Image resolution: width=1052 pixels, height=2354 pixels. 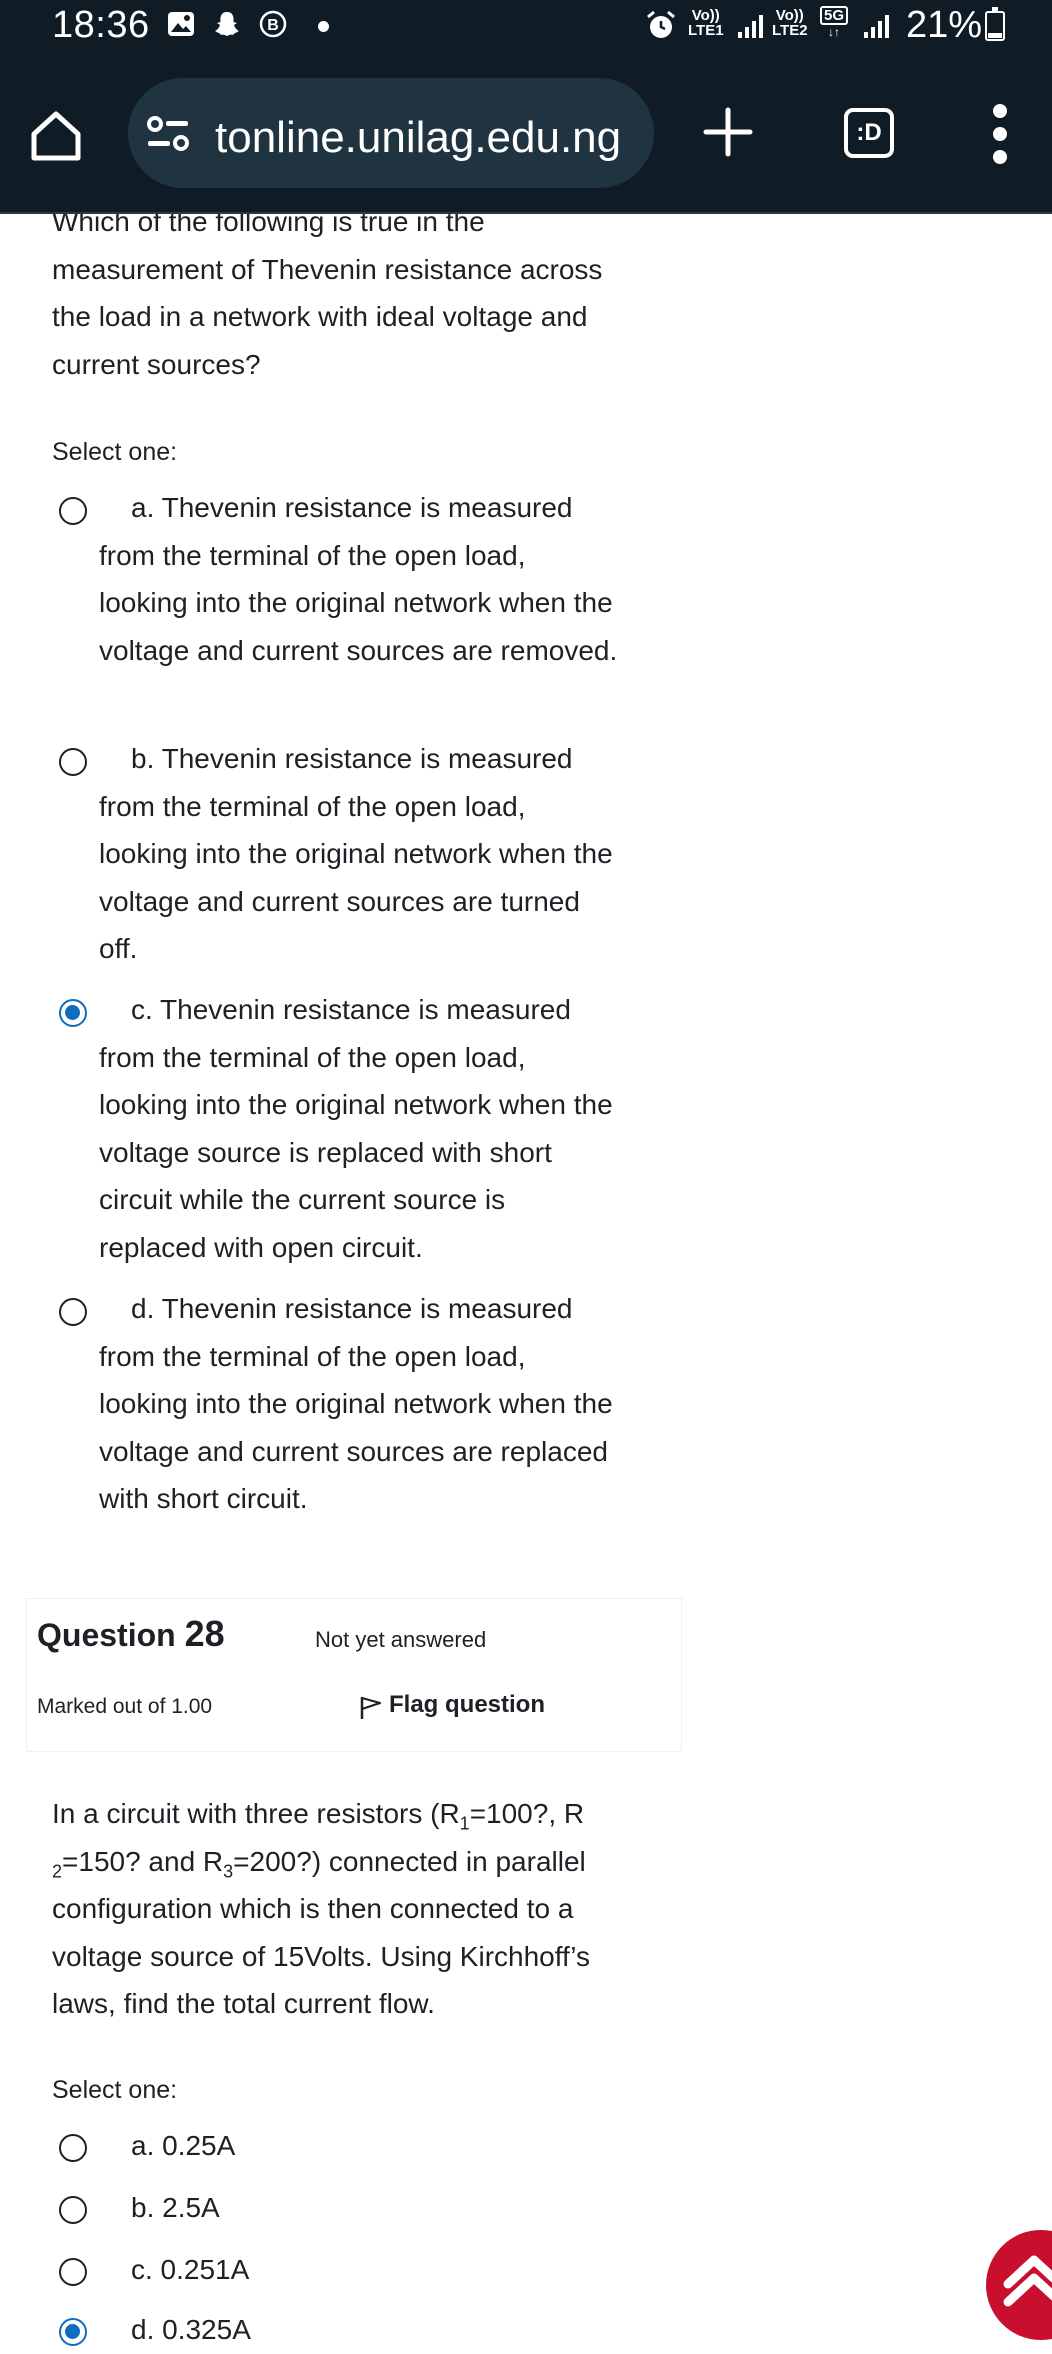 I want to click on question-text-part: =100?, R, so click(x=527, y=1813).